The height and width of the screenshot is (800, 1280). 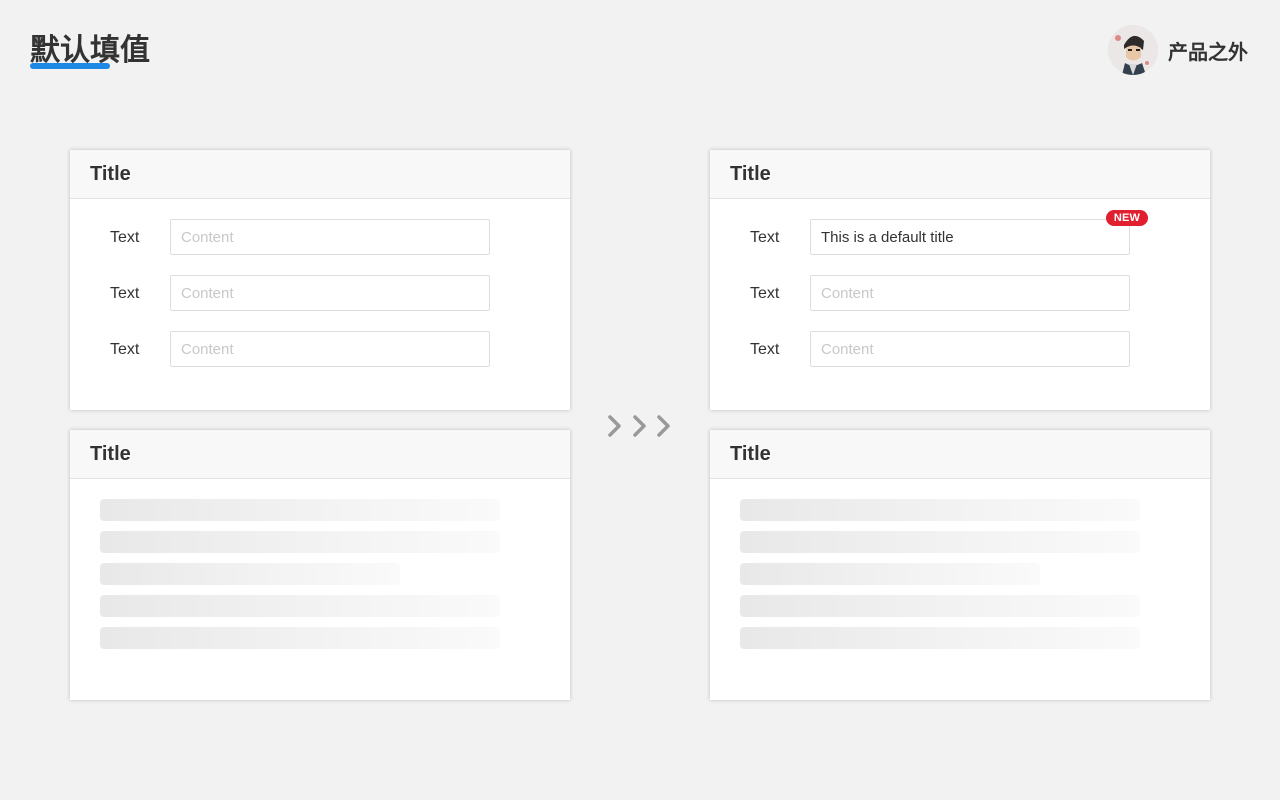 I want to click on right-skeleton-card-title: Title, so click(x=750, y=453).